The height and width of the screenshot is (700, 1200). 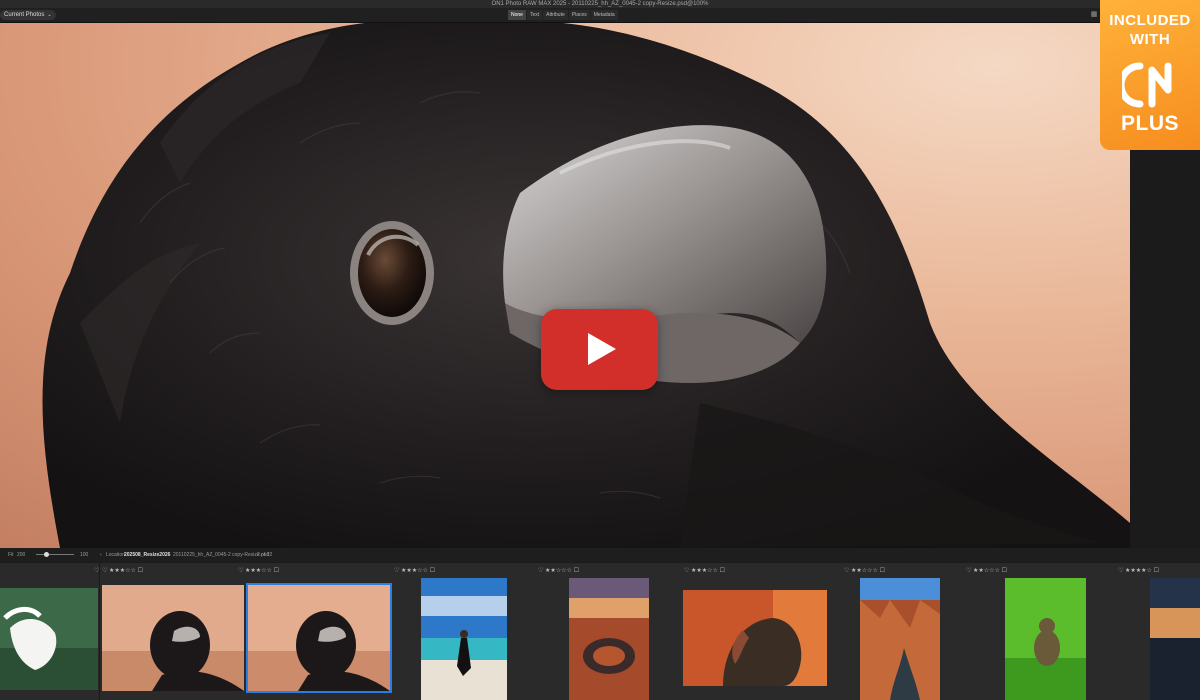 I want to click on location-folder: 202508_Resize2026, so click(x=147, y=555).